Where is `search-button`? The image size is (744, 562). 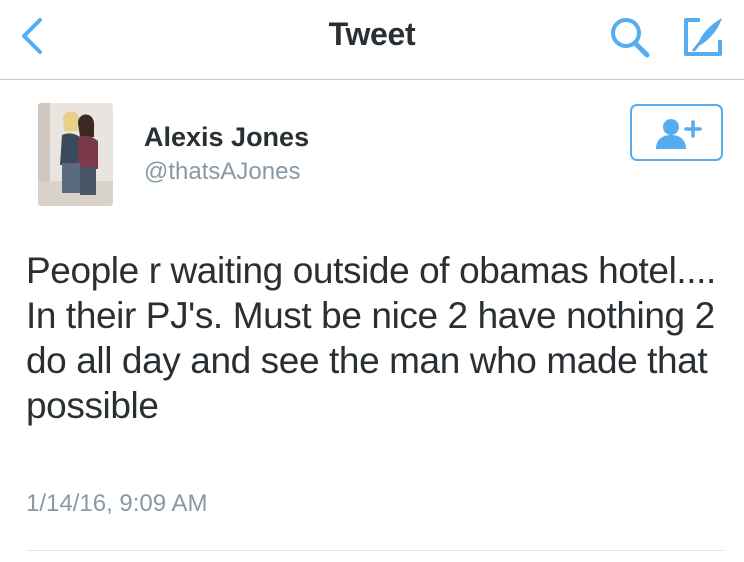
search-button is located at coordinates (631, 37).